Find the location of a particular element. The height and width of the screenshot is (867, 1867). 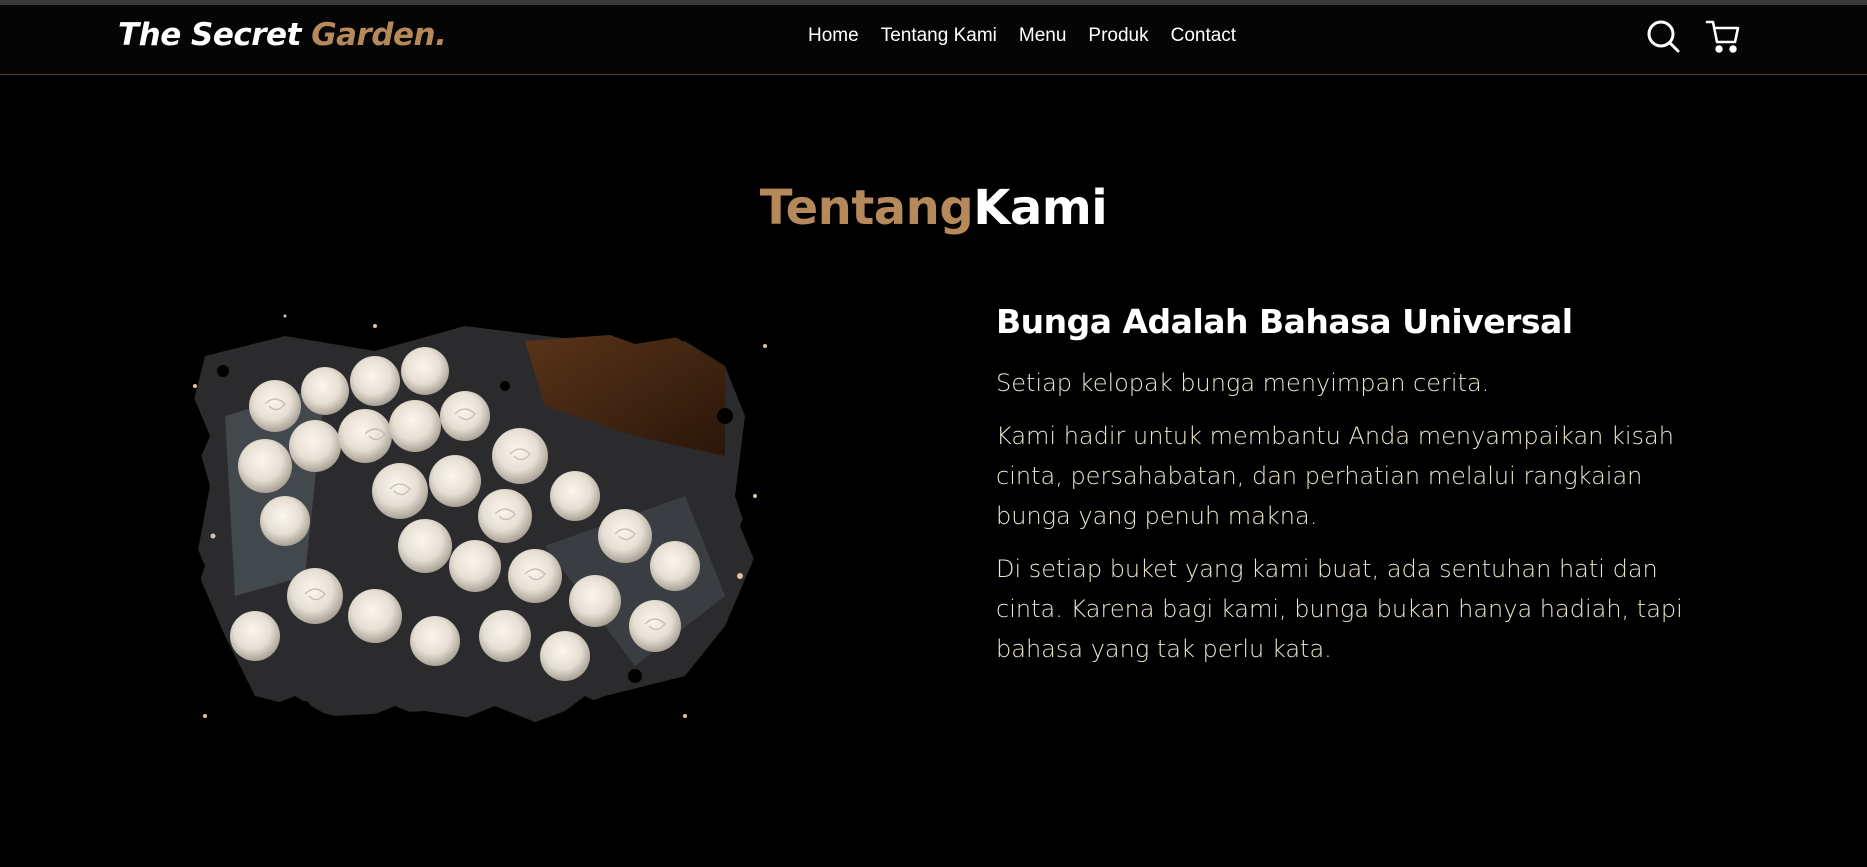

nav-link-menu: Menu is located at coordinates (1043, 36).